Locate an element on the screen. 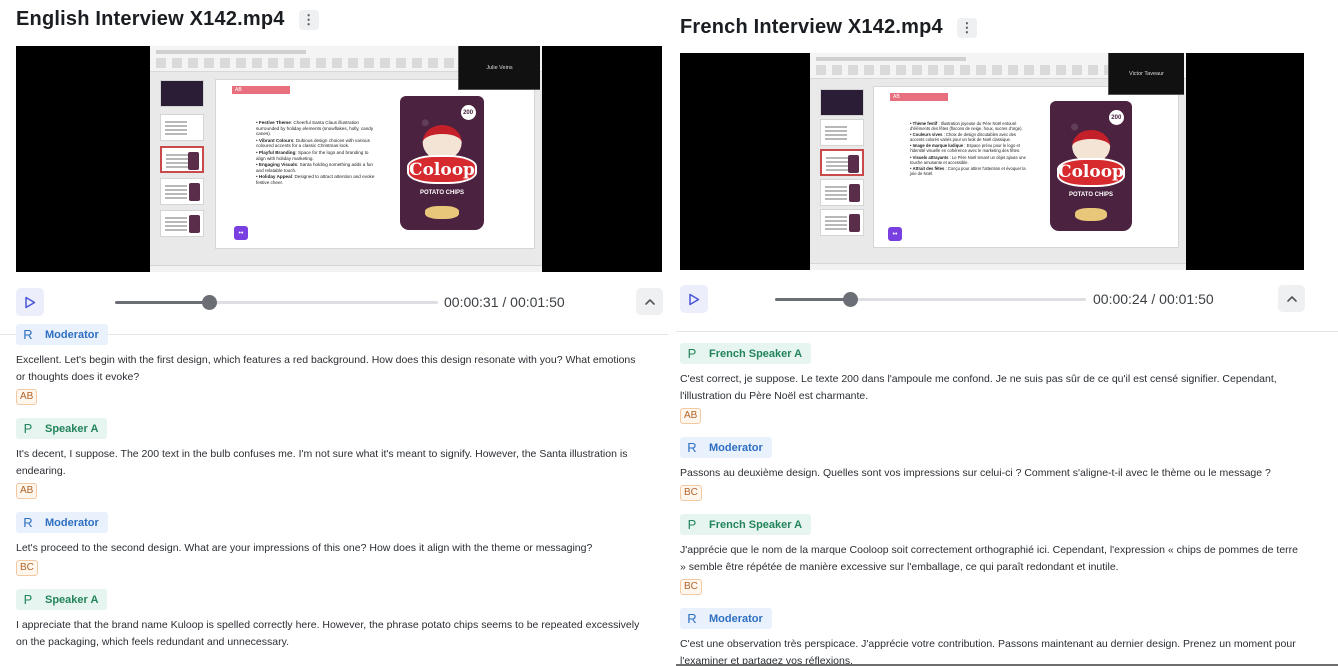 The image size is (1338, 666). current-time: 00:00:31 is located at coordinates (471, 302).